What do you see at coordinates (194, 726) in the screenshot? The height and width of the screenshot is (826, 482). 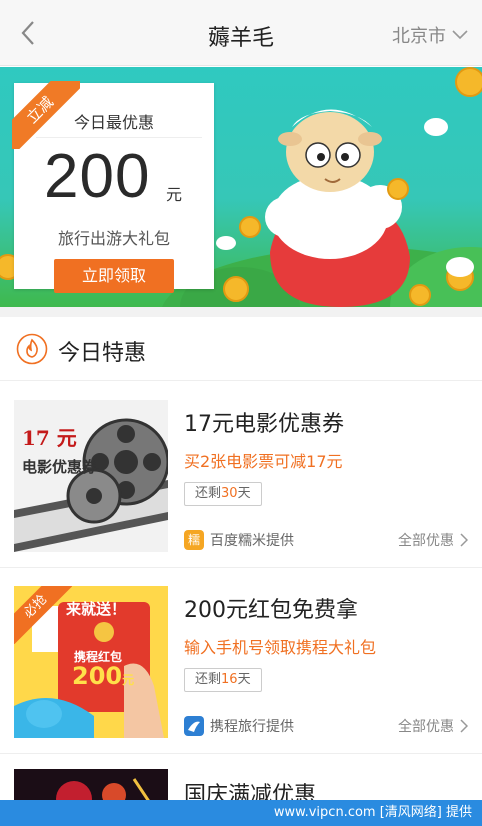 I see `ctrip-logo-icon` at bounding box center [194, 726].